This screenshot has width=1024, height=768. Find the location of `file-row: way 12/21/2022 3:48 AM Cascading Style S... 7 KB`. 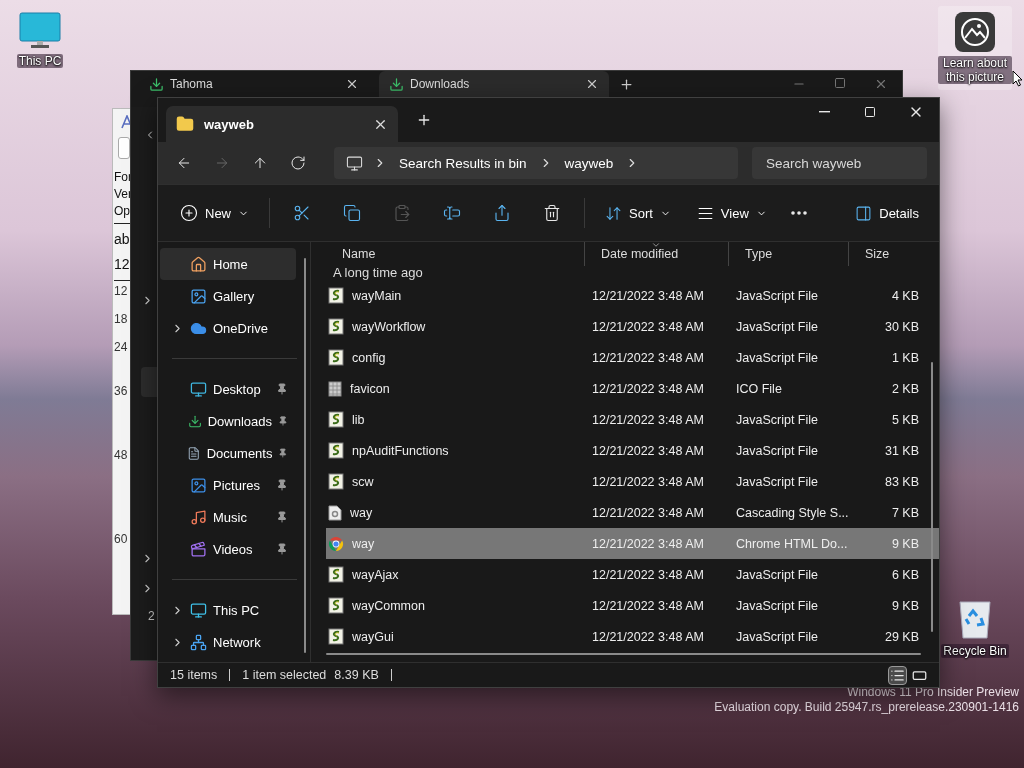

file-row: way 12/21/2022 3:48 AM Cascading Style S... 7 KB is located at coordinates (632, 512).